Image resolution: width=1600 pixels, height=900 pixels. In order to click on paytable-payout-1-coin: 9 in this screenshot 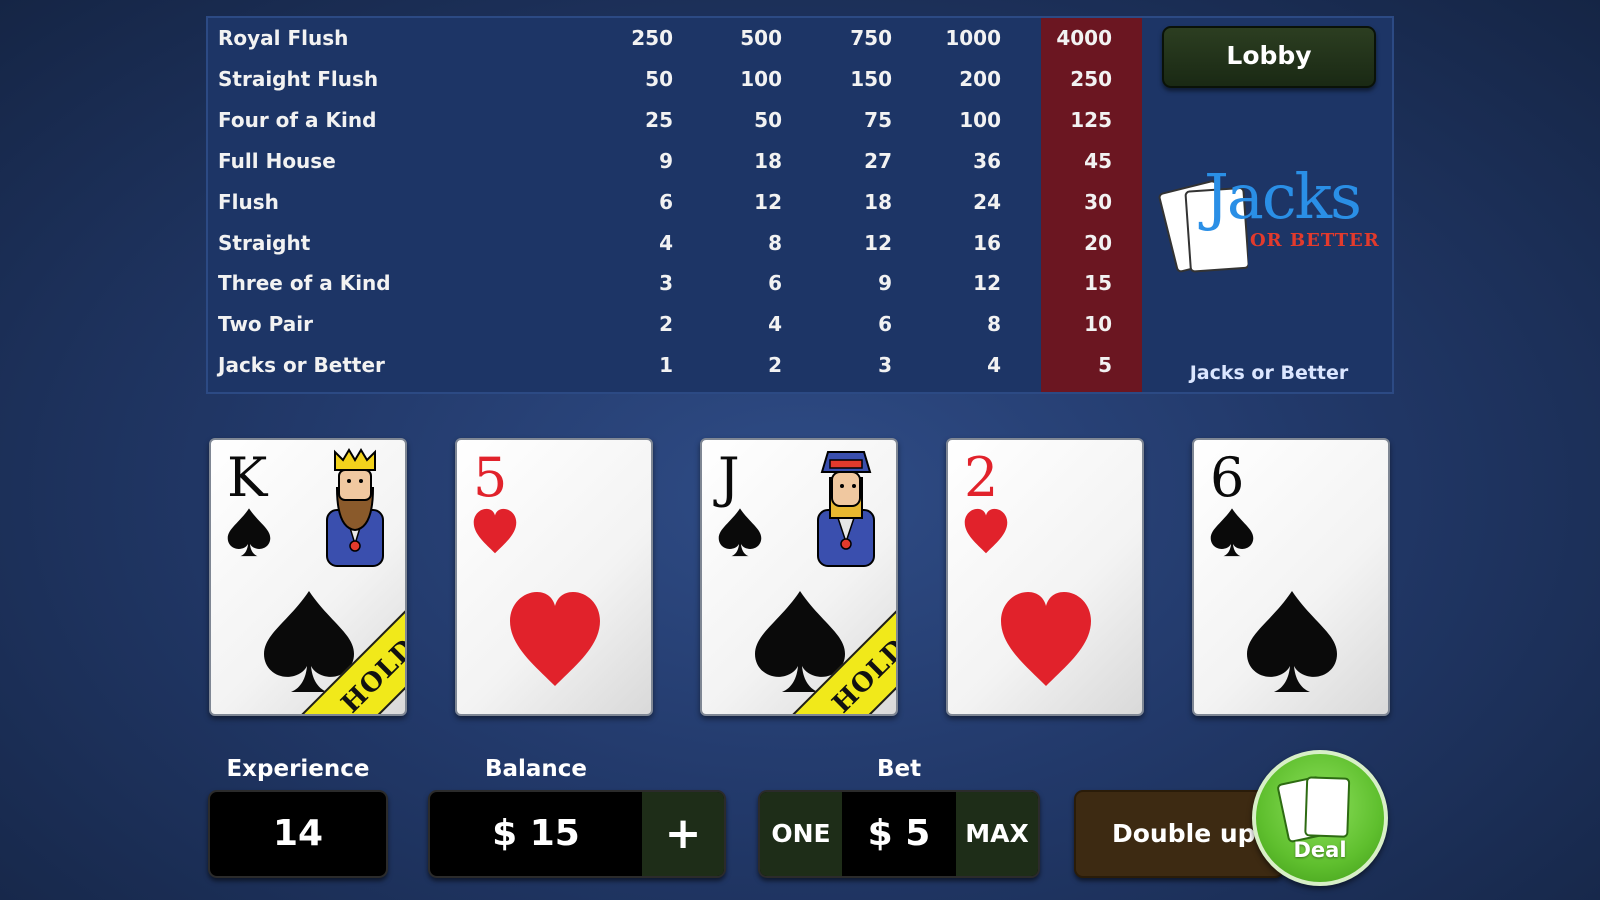, I will do `click(666, 160)`.